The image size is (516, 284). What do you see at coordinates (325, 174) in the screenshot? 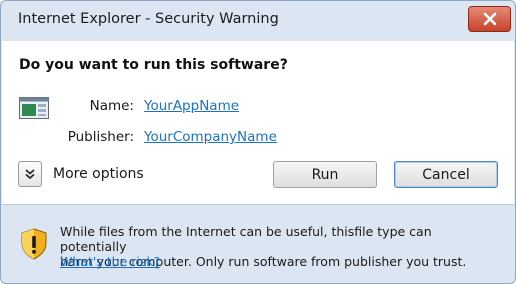
I see `run-button: Run` at bounding box center [325, 174].